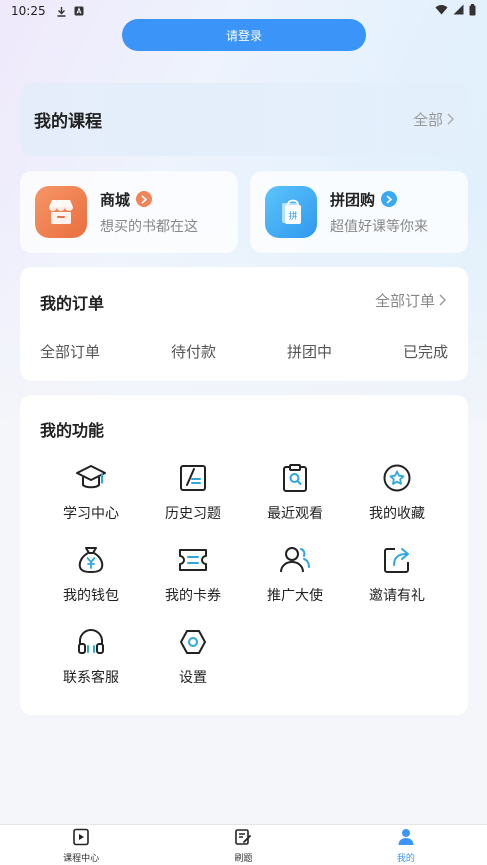 This screenshot has height=865, width=487. I want to click on my-orders-title: 我的订单, so click(72, 303).